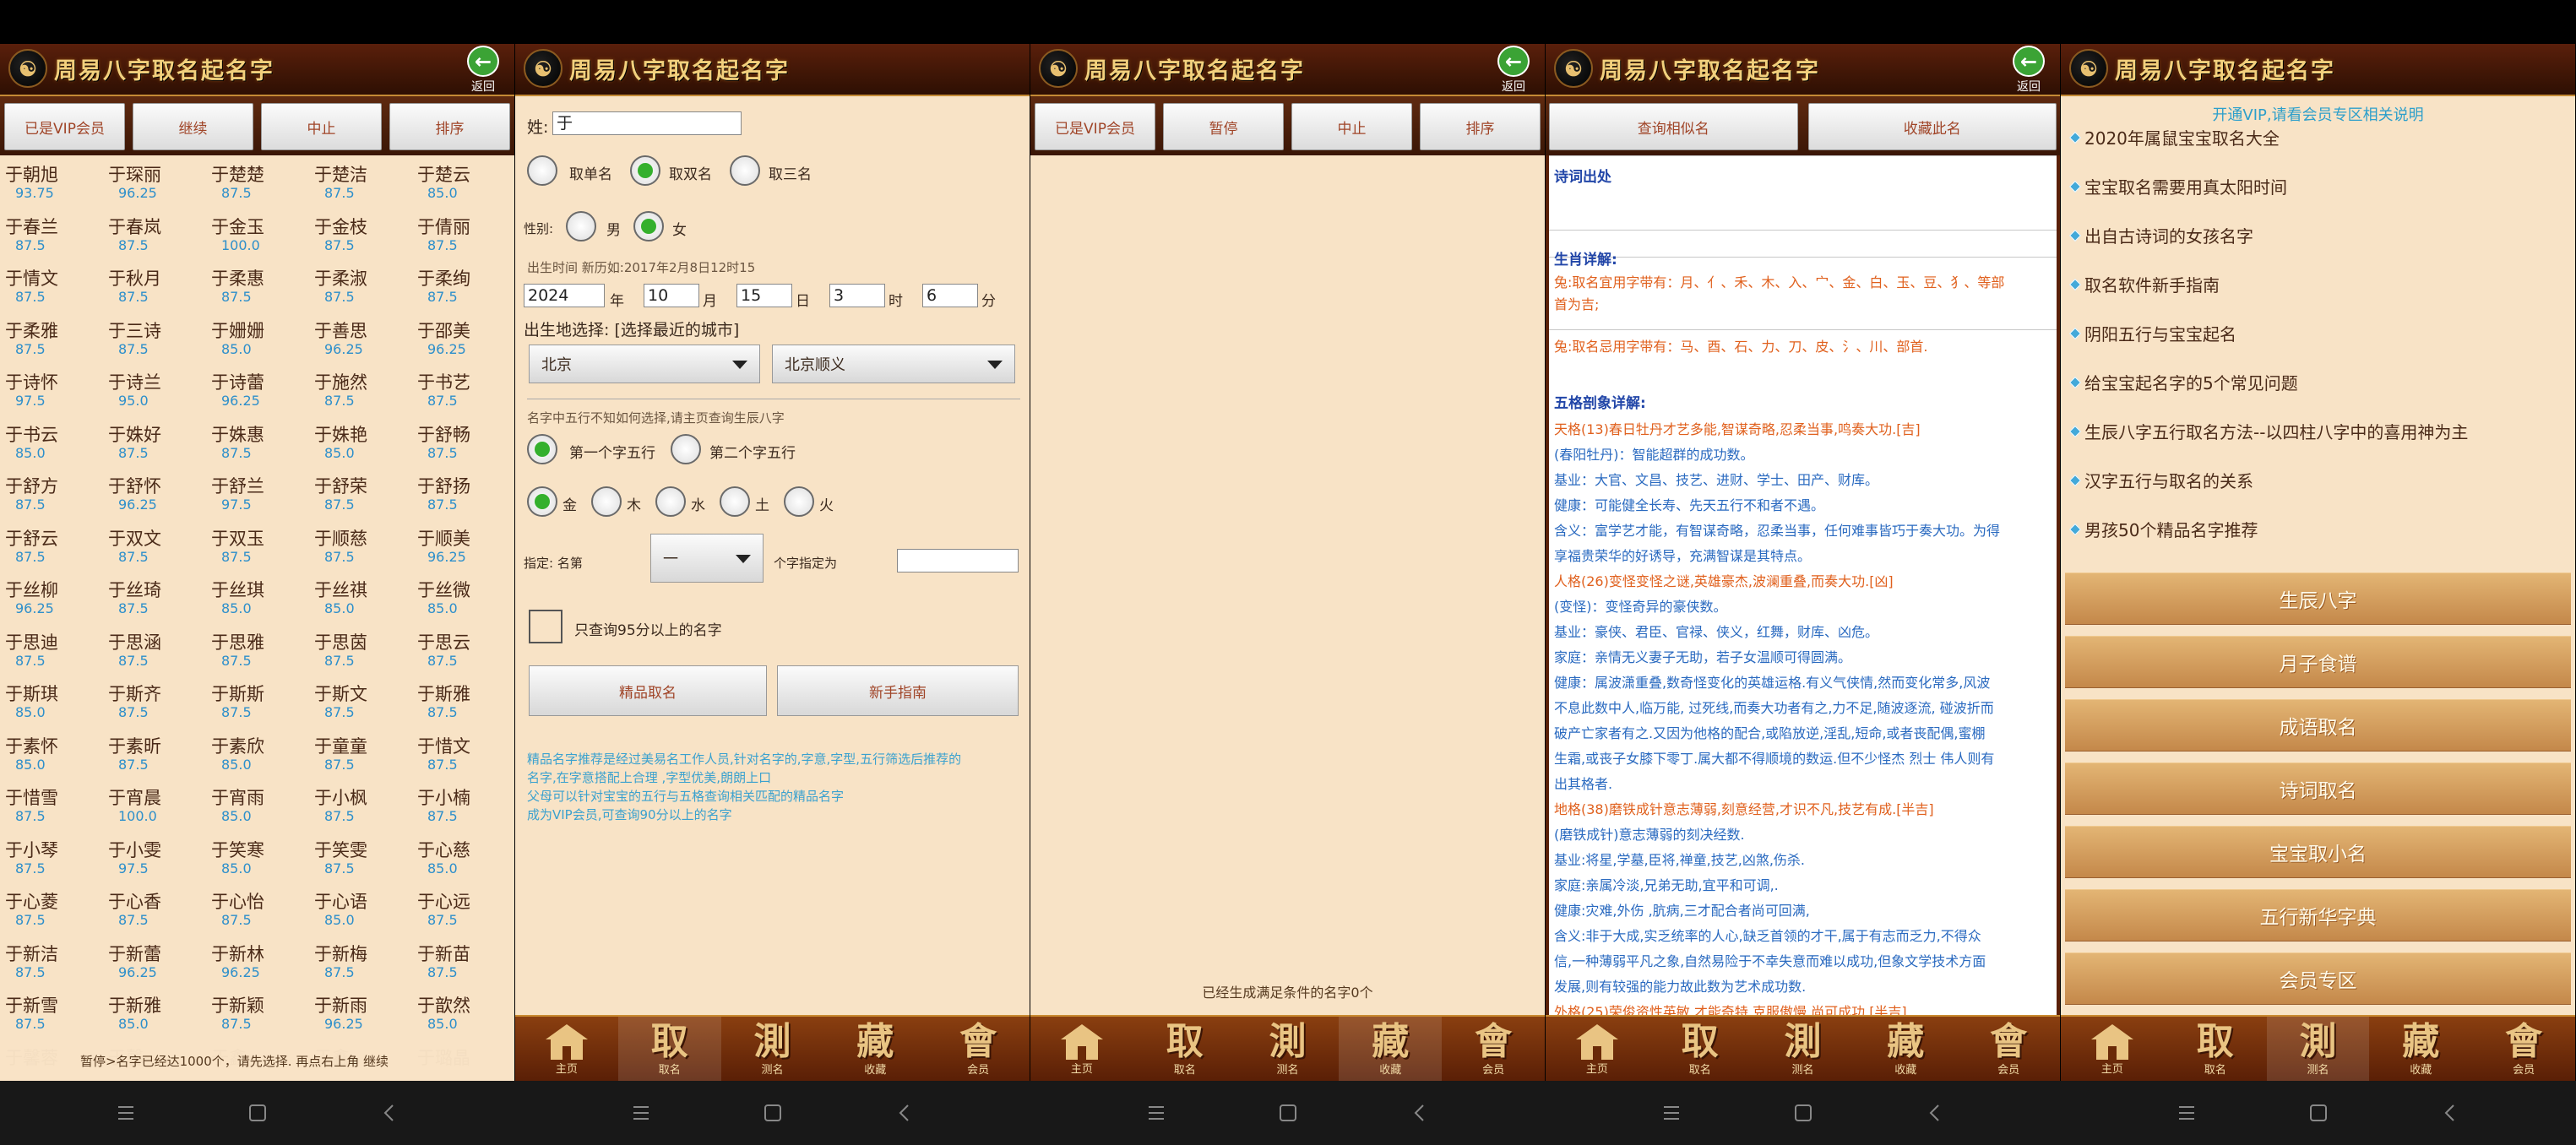  Describe the element at coordinates (55, 805) in the screenshot. I see `name-cell: 于惜雪 87.5` at that location.